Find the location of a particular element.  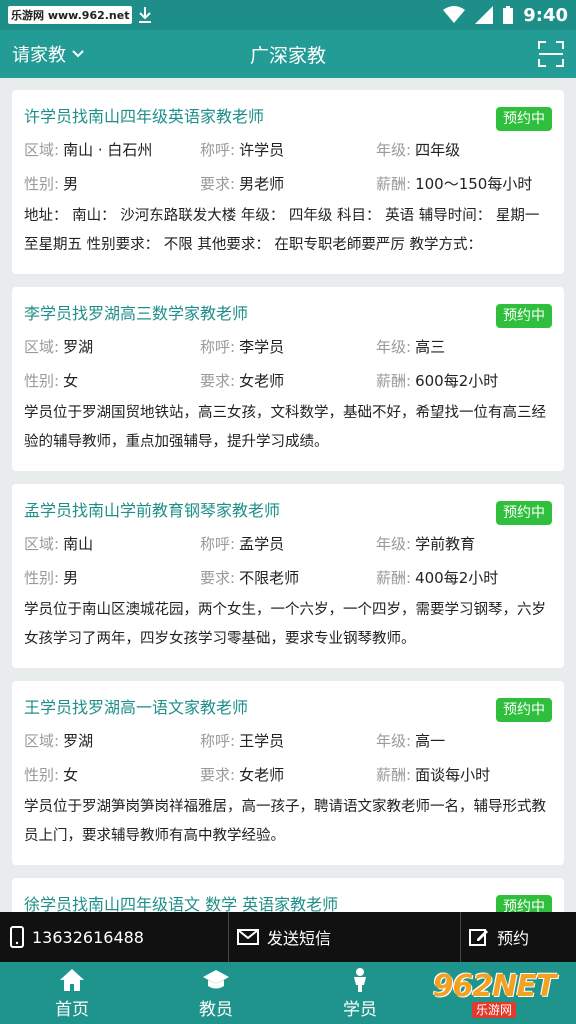

tab-home-label: 首页 is located at coordinates (72, 1009).